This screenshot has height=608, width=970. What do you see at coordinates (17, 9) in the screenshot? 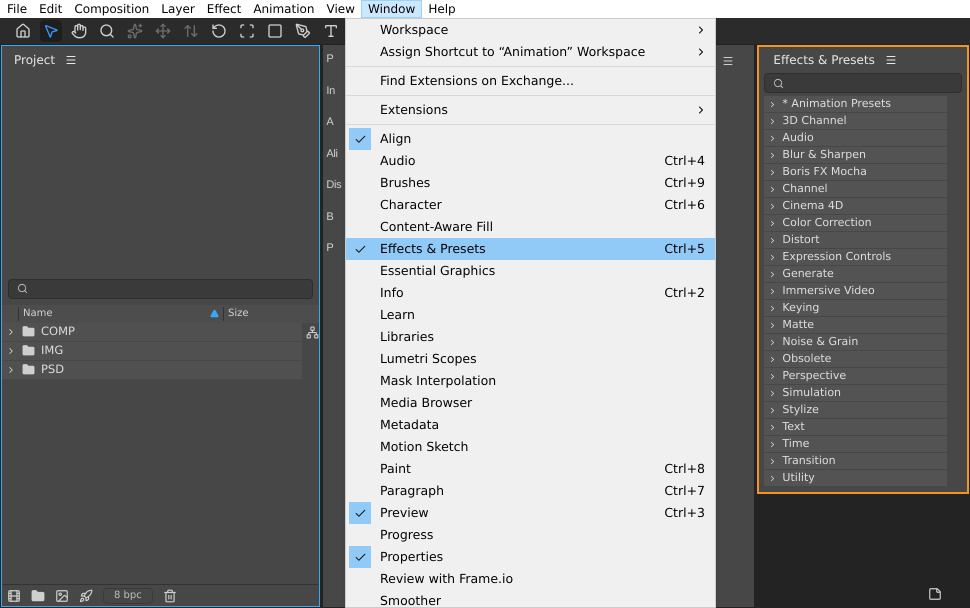
I see `menu-bar-item: File` at bounding box center [17, 9].